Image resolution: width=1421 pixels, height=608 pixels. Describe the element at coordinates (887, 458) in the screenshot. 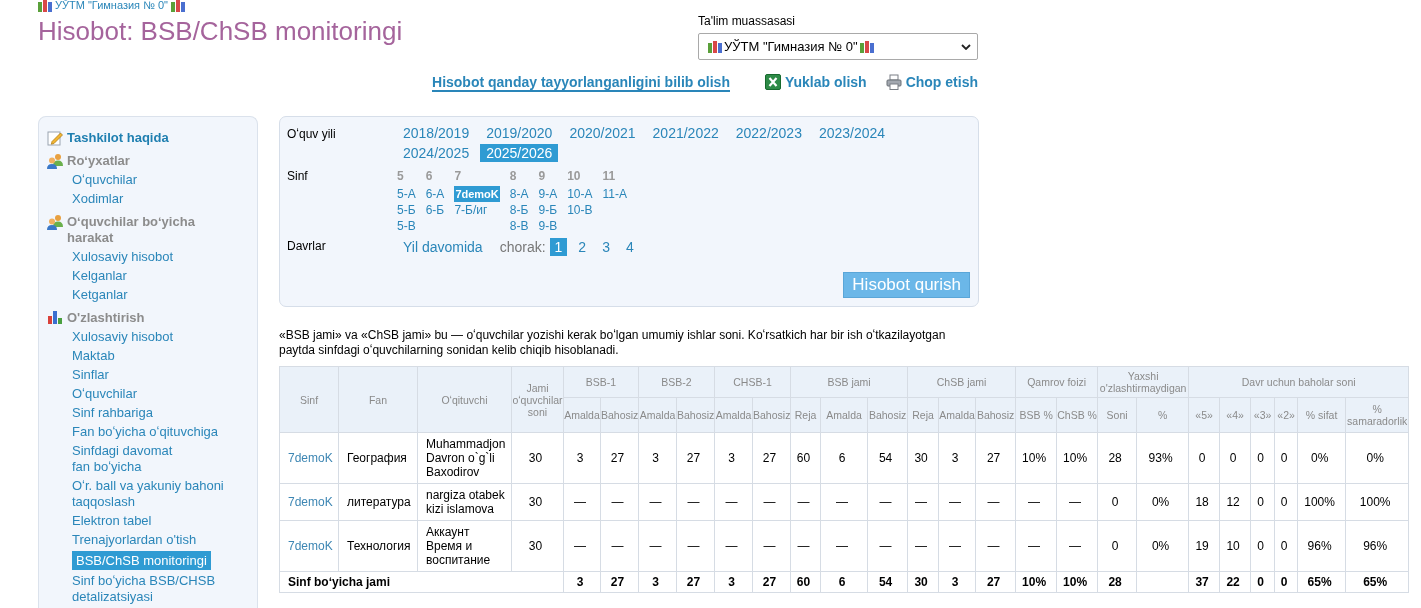

I see `table-cell: 54` at that location.